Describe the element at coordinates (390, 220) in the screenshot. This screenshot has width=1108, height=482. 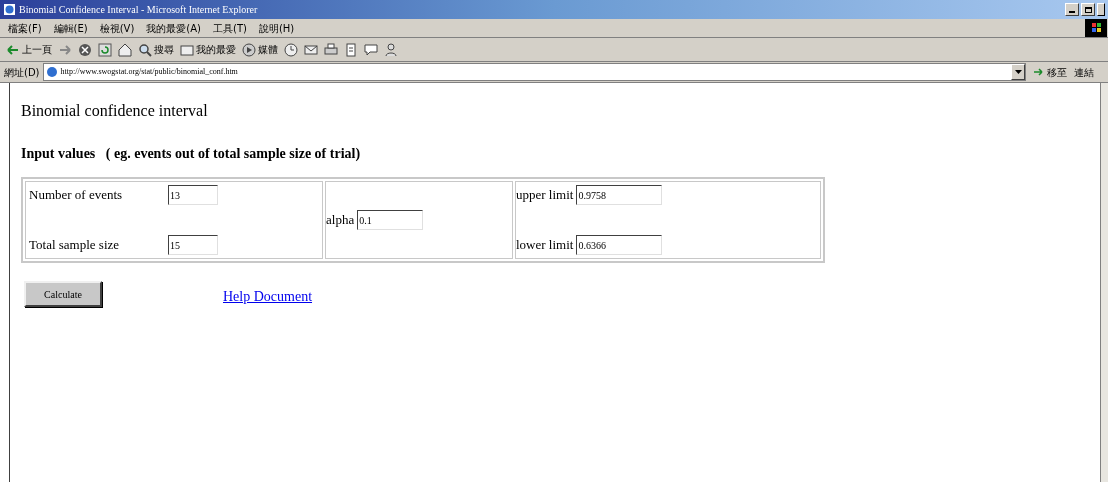
I see `input-field: 0.1` at that location.